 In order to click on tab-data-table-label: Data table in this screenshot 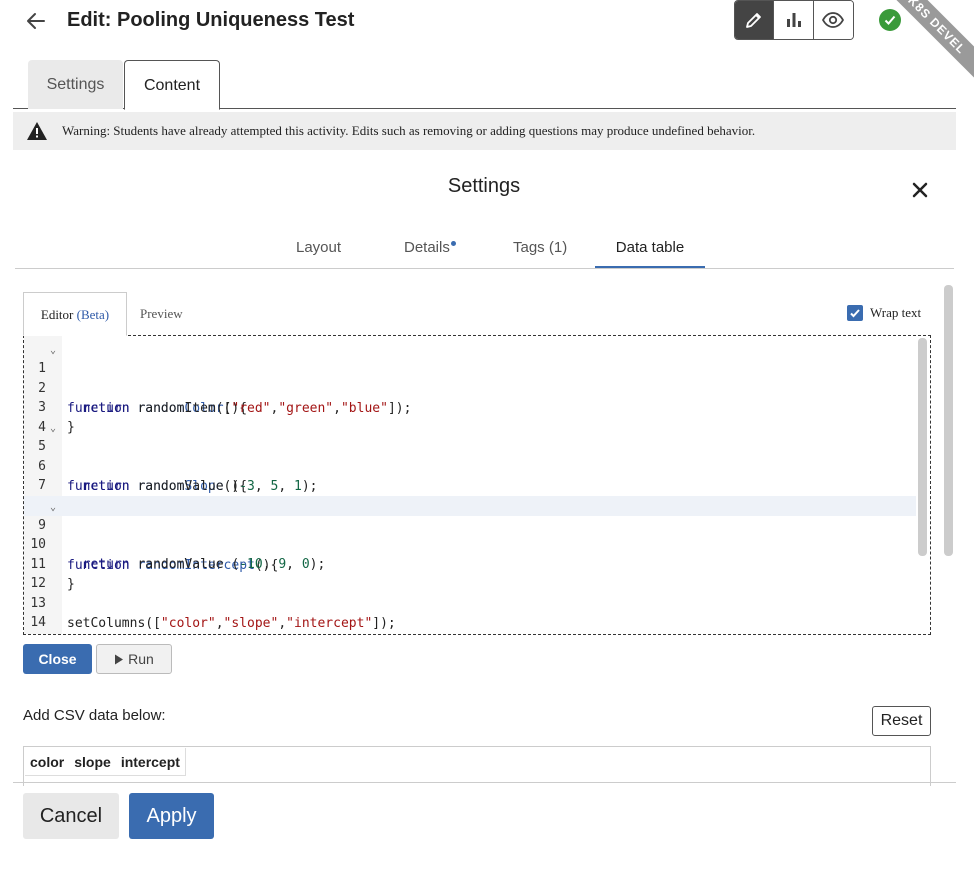, I will do `click(650, 247)`.